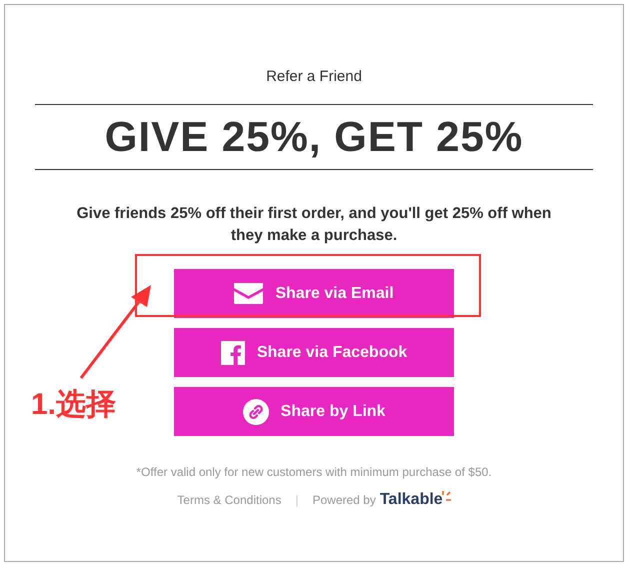 This screenshot has height=570, width=630. What do you see at coordinates (314, 293) in the screenshot?
I see `share-button: Share via Email` at bounding box center [314, 293].